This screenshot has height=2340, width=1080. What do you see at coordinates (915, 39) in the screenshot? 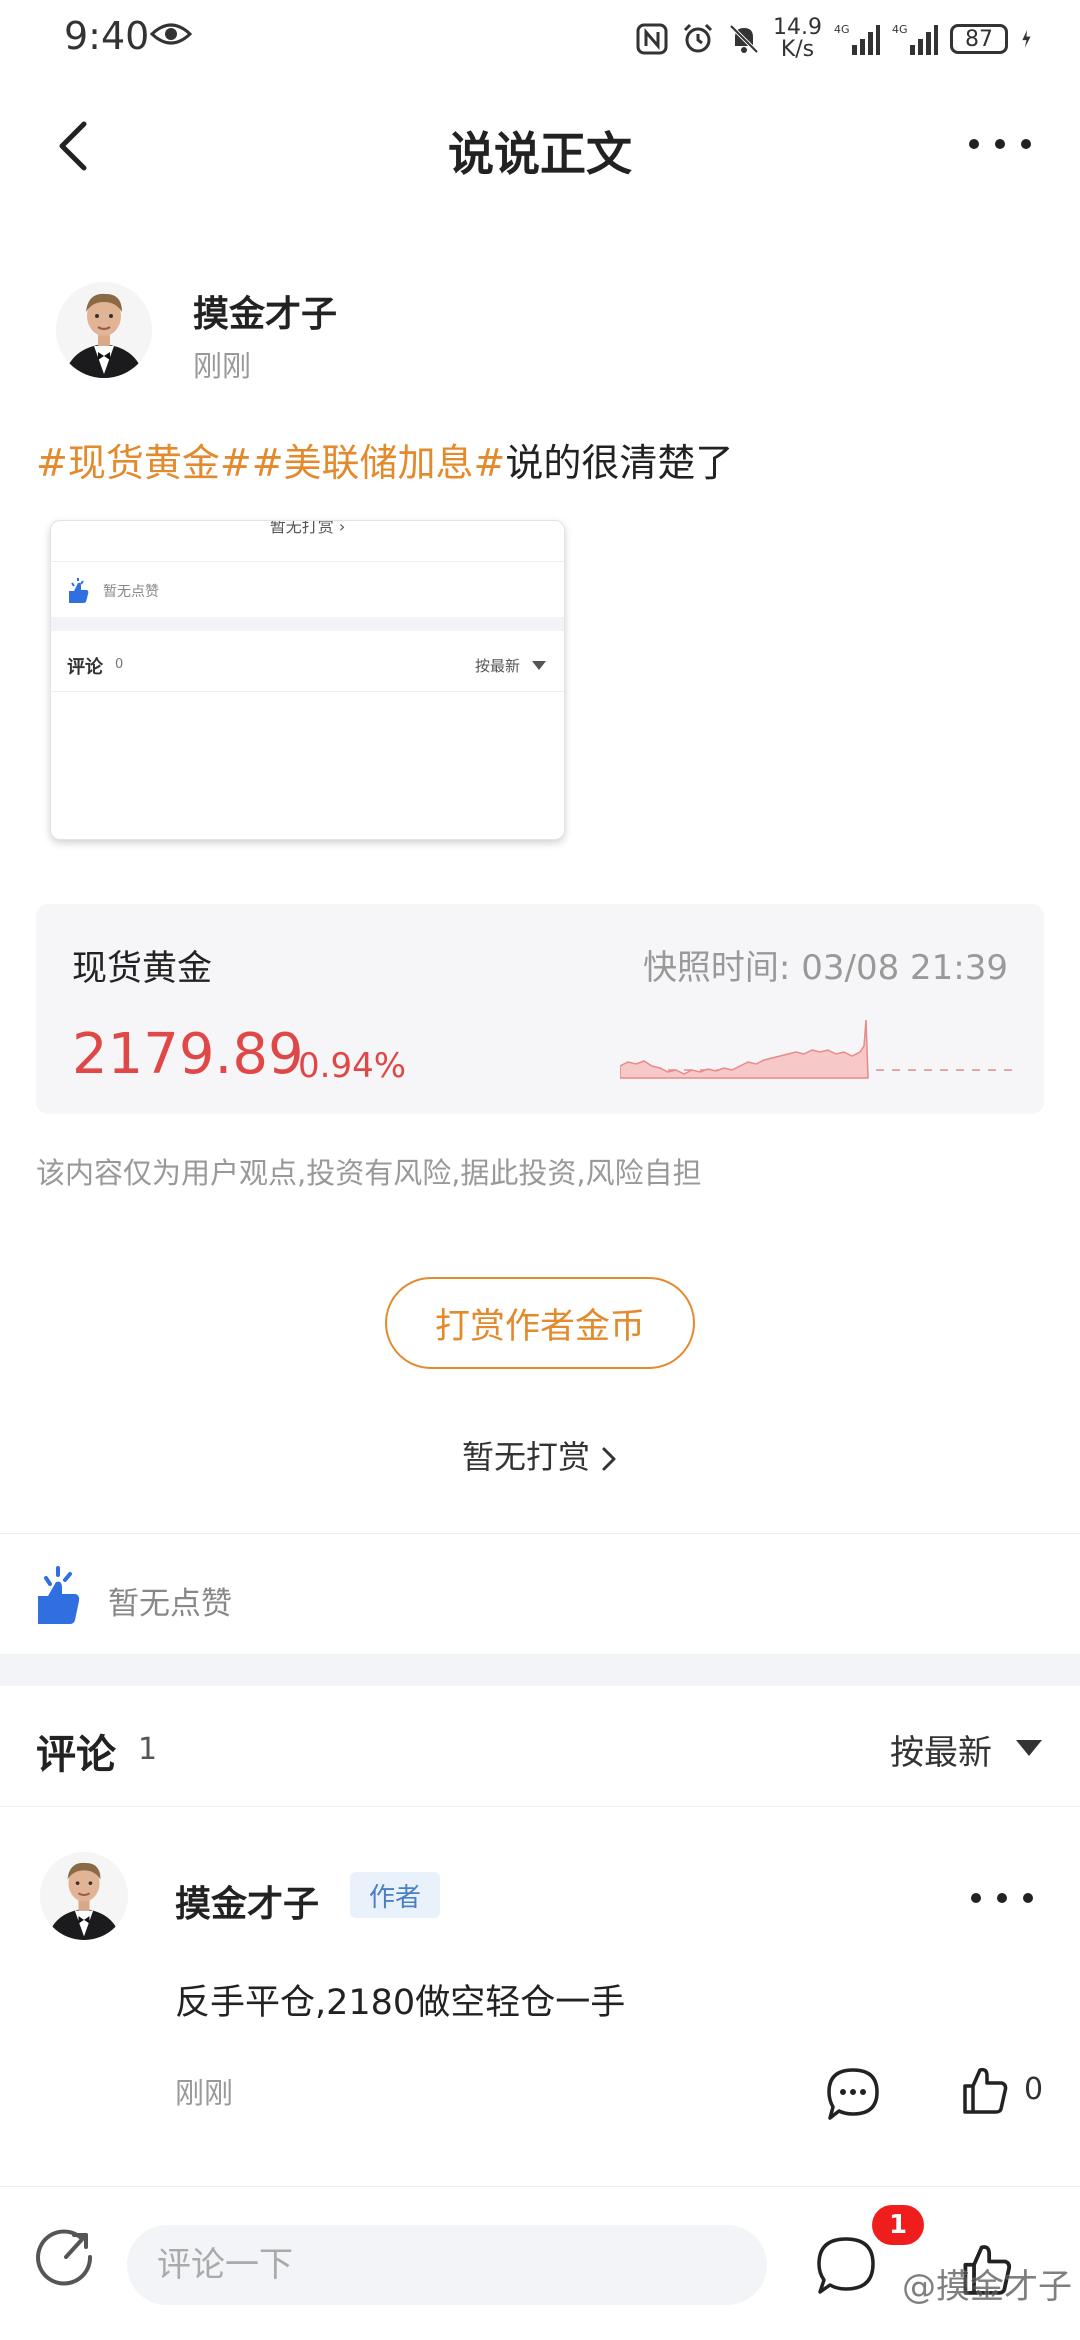
I see `signal-icon-2: 4G` at bounding box center [915, 39].